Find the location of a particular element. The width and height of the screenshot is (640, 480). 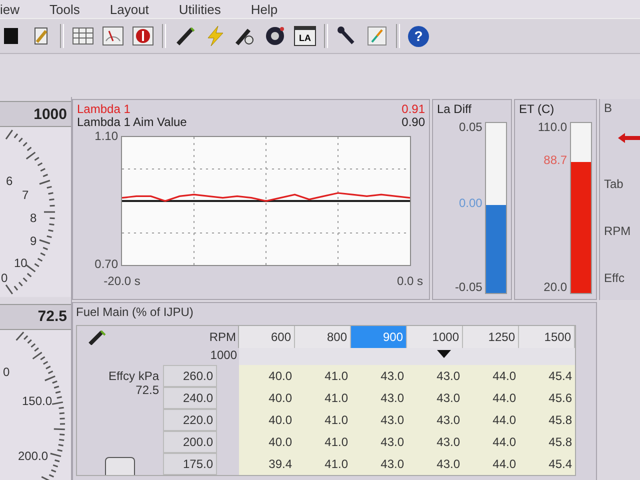

gauge-icon is located at coordinates (113, 36).